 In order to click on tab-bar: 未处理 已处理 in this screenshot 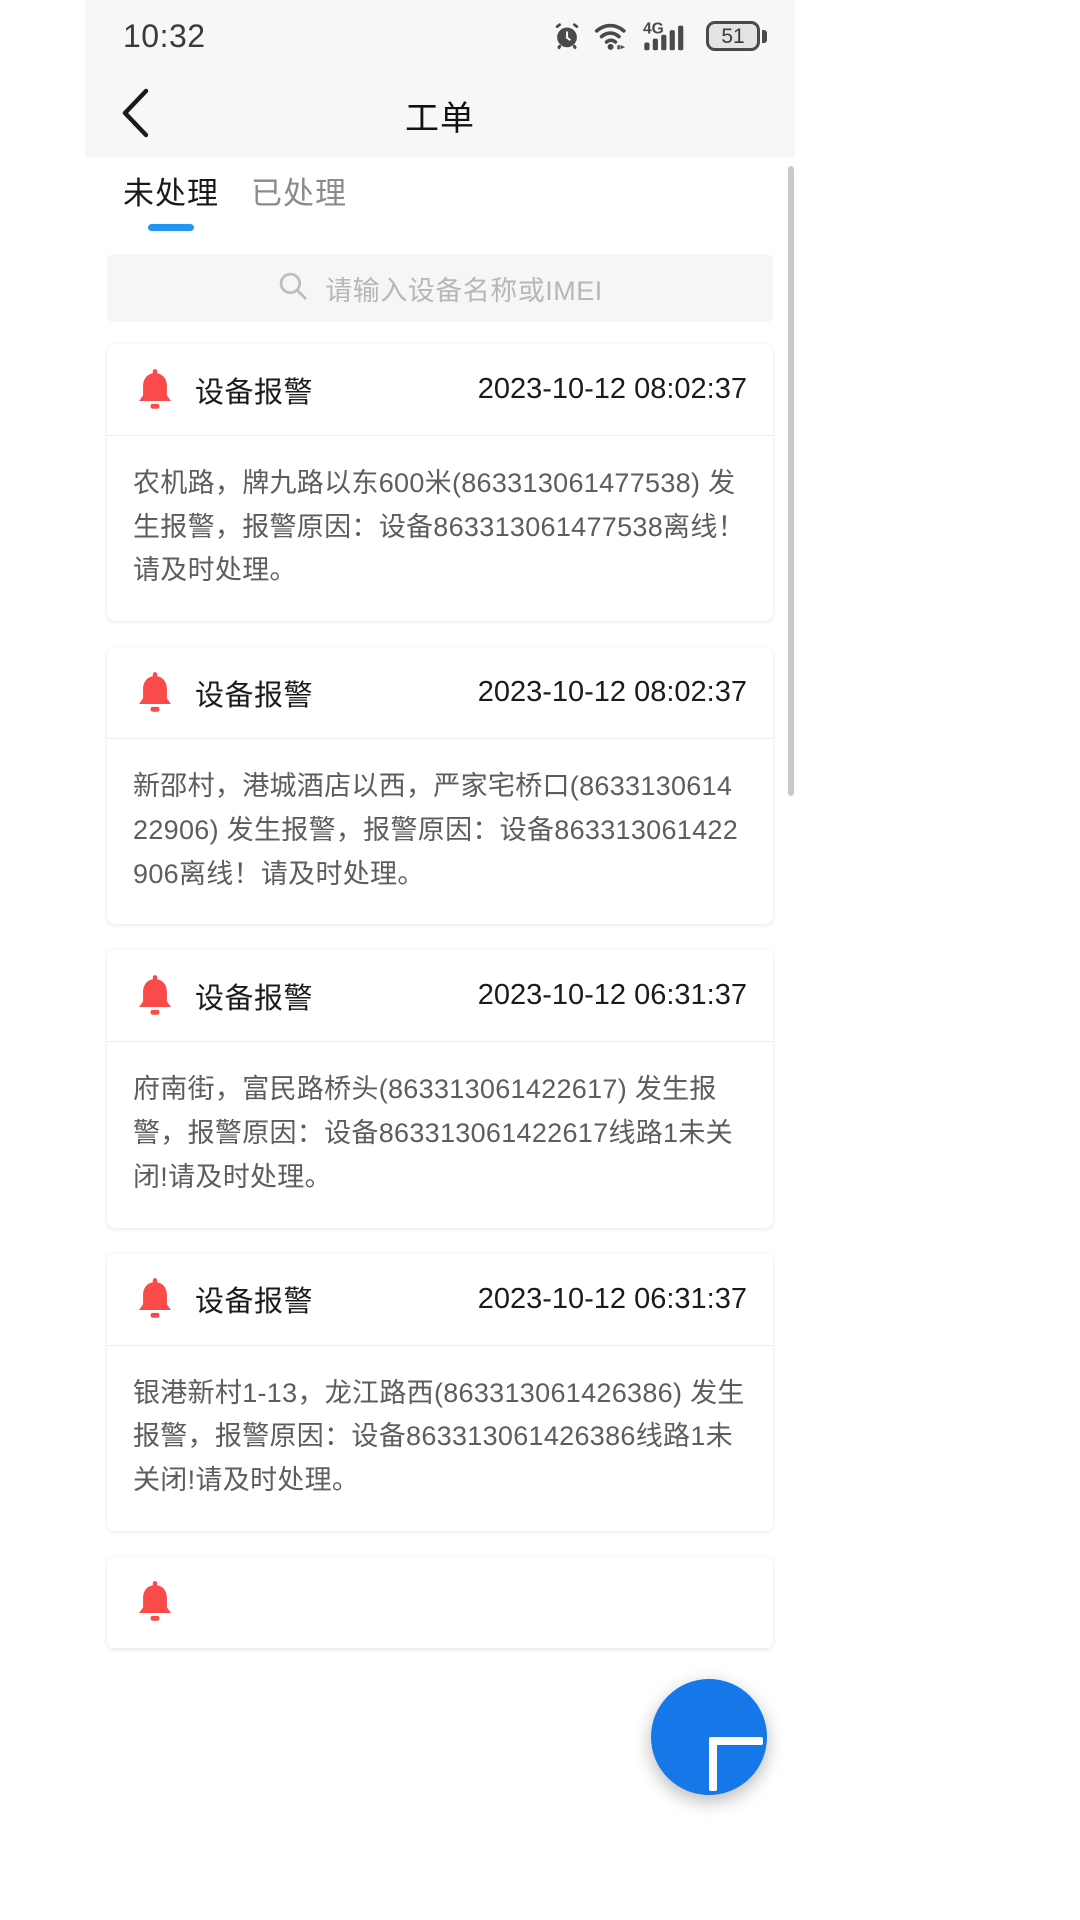, I will do `click(440, 202)`.